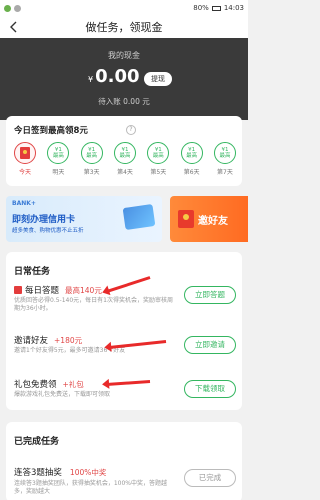 The height and width of the screenshot is (500, 320). I want to click on checkin-day-today: 今天, so click(25, 162).